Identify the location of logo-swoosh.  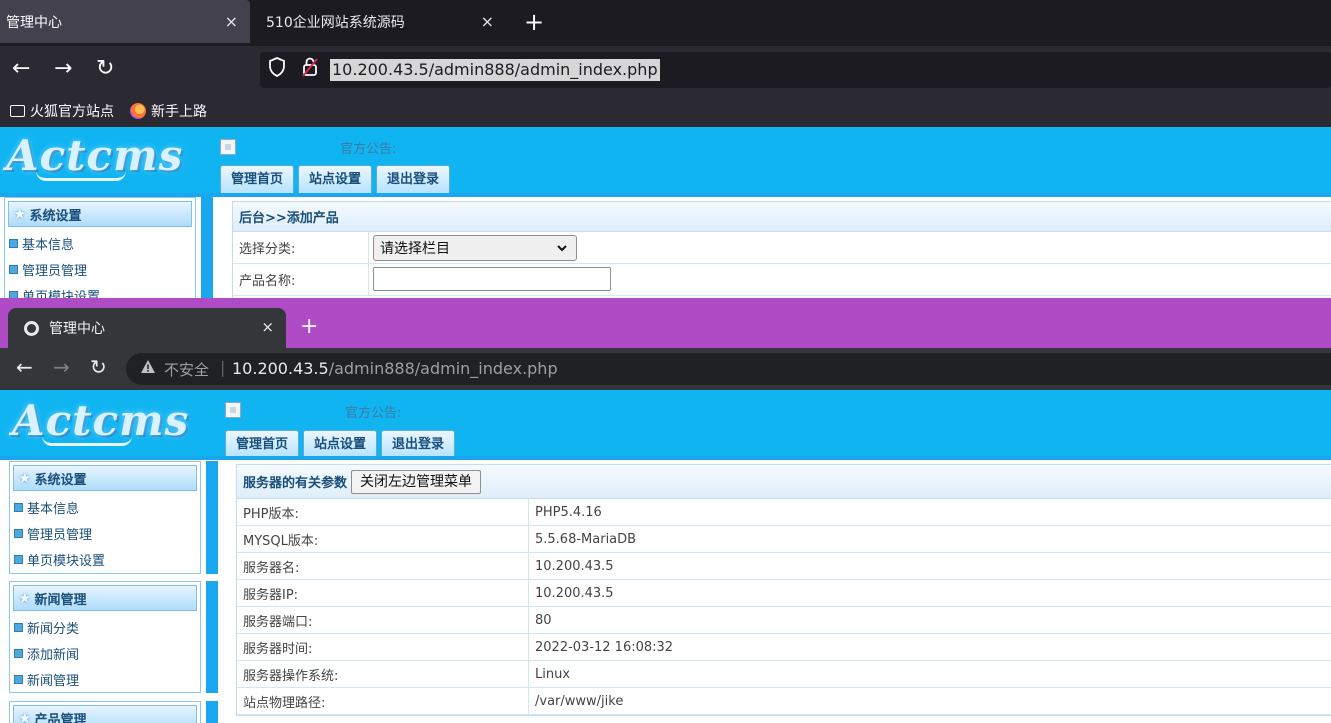
(81, 176).